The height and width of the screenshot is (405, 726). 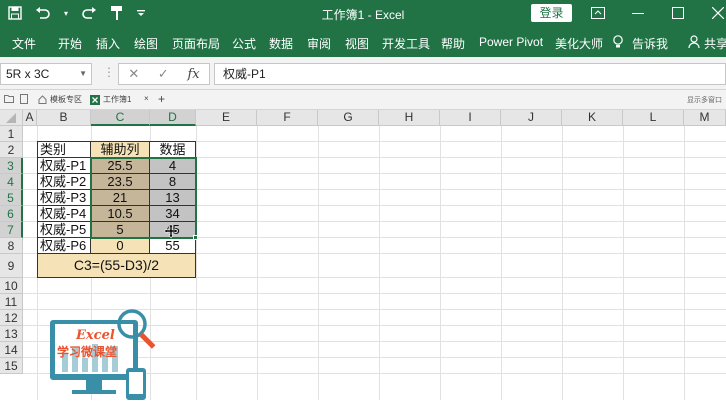 What do you see at coordinates (11, 366) in the screenshot?
I see `row-header-15: 15` at bounding box center [11, 366].